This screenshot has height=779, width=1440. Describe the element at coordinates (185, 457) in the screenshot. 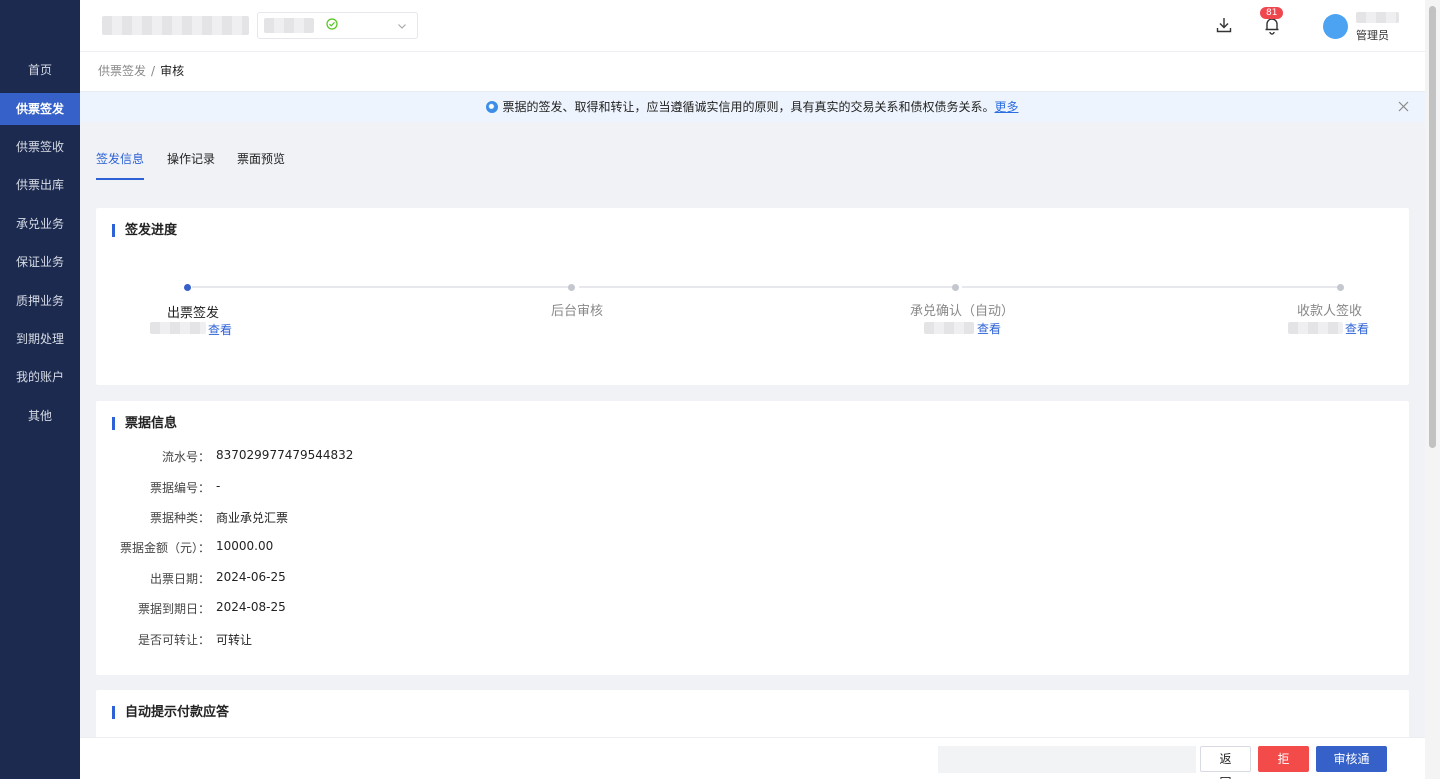

I see `info-label-serial: 流水号：` at that location.